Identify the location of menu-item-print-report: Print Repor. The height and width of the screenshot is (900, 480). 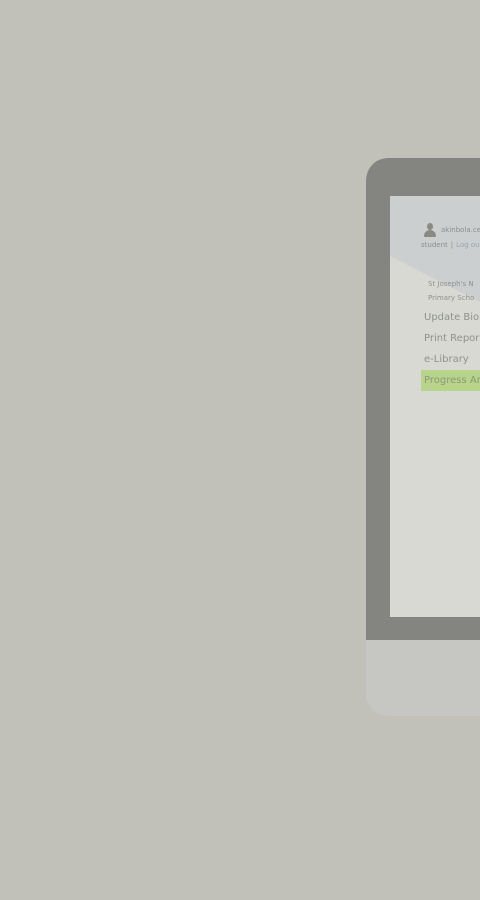
(450, 338).